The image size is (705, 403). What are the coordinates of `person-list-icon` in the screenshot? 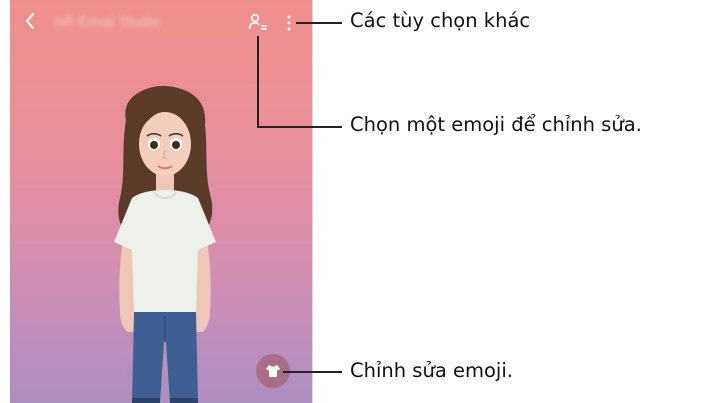 It's located at (257, 21).